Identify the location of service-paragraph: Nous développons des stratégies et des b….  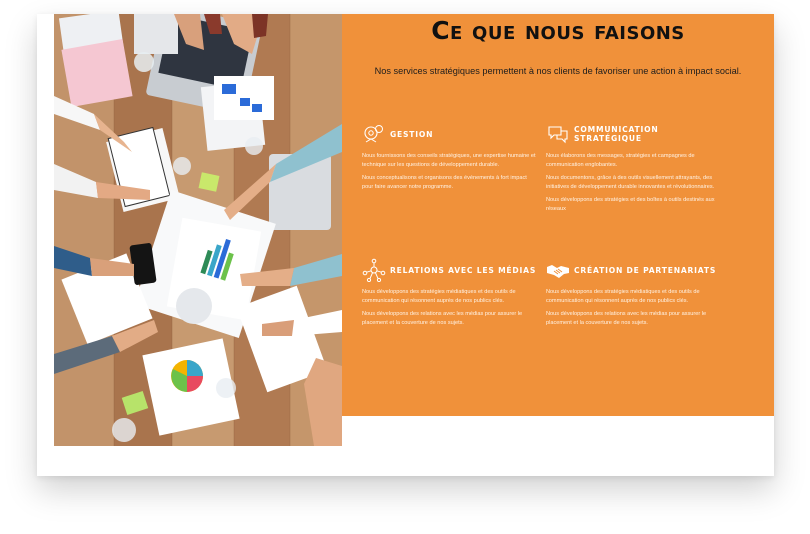
(630, 204).